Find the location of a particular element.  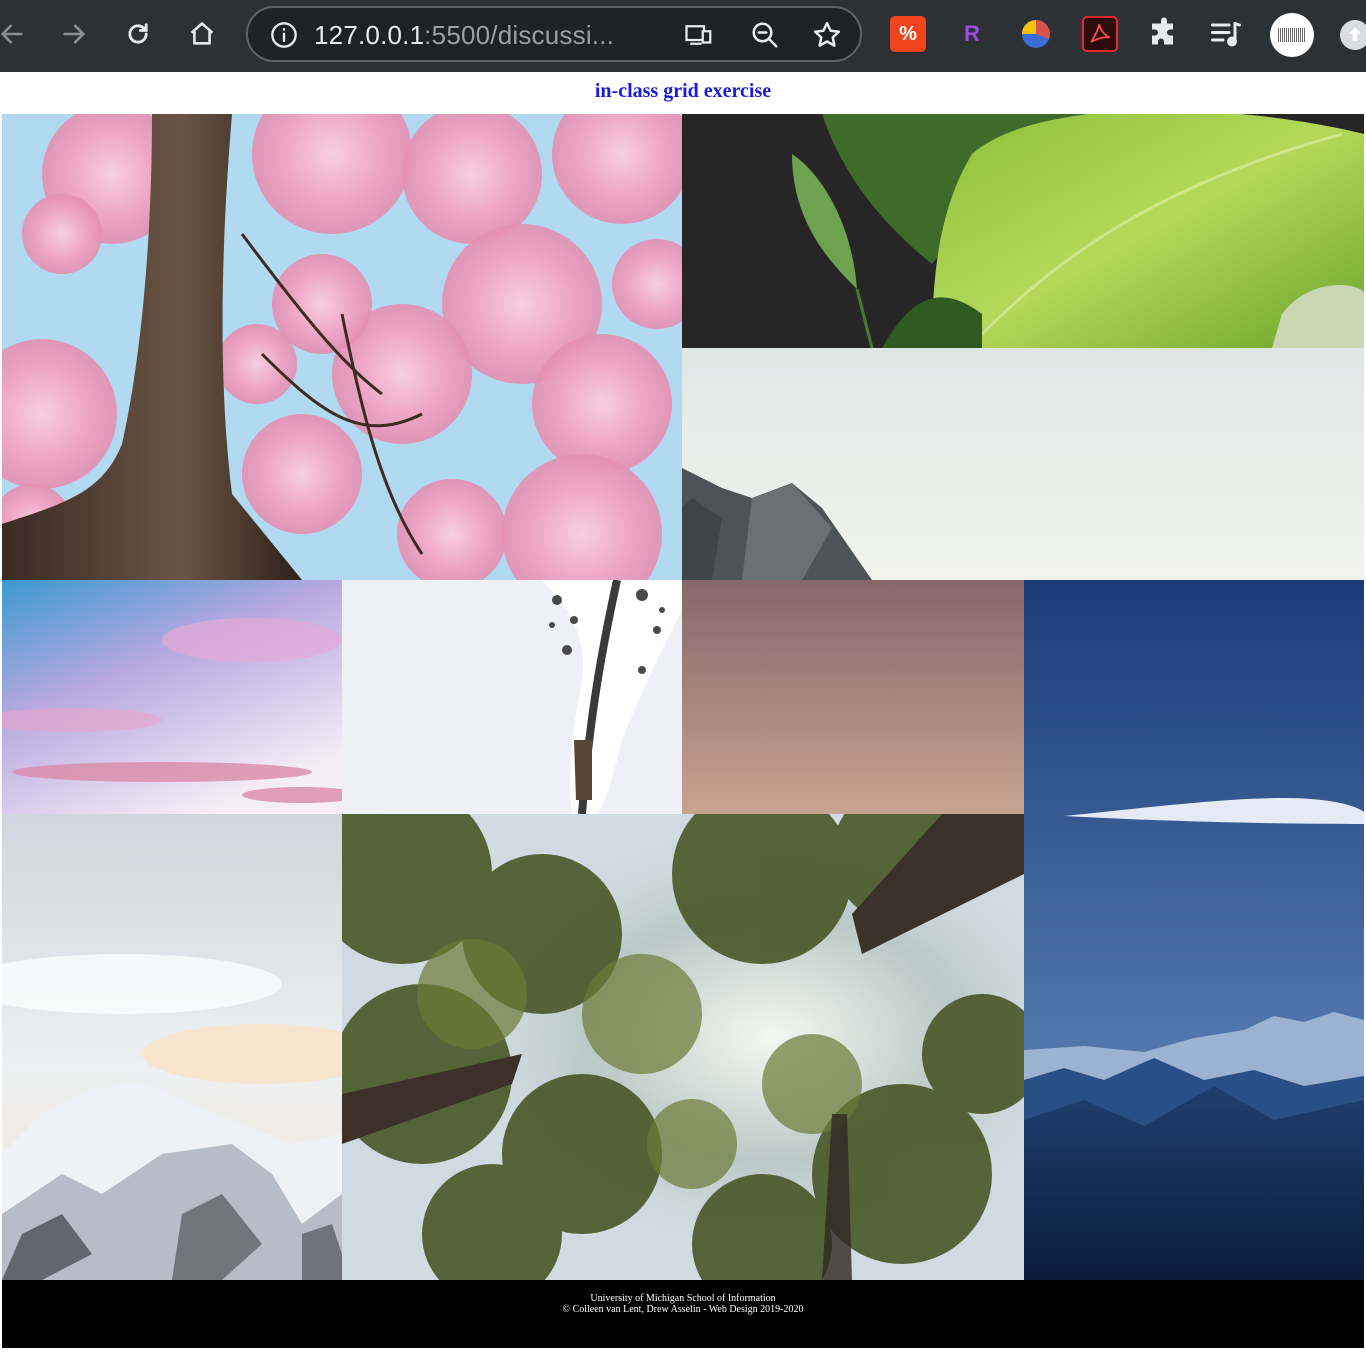

snowy-road-photo is located at coordinates (512, 697).